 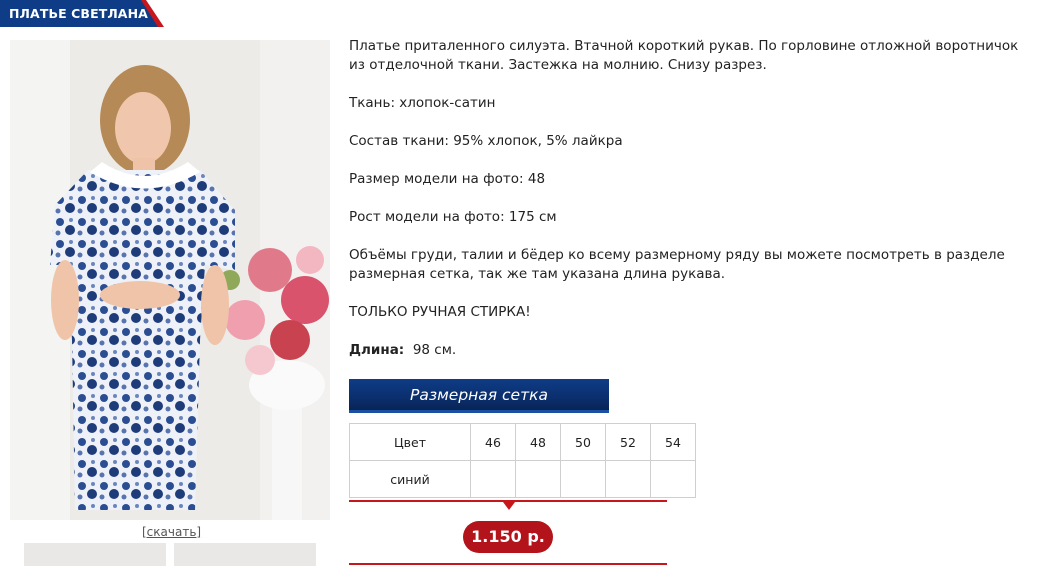 What do you see at coordinates (689, 350) in the screenshot?
I see `description-length: Длина: 98 см.` at bounding box center [689, 350].